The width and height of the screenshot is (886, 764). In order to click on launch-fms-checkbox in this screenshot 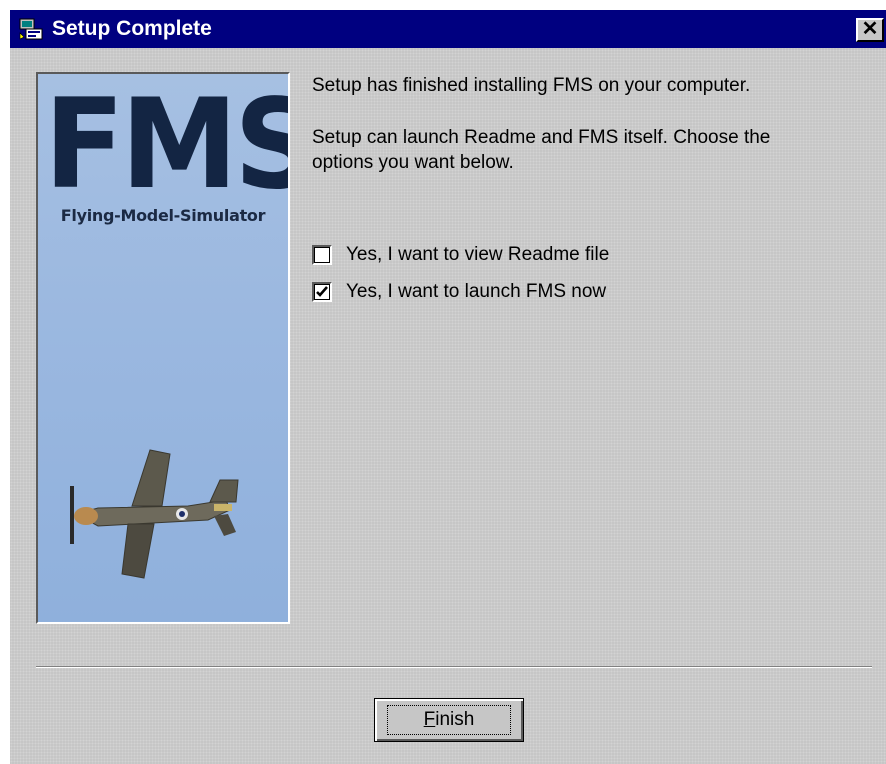, I will do `click(322, 292)`.